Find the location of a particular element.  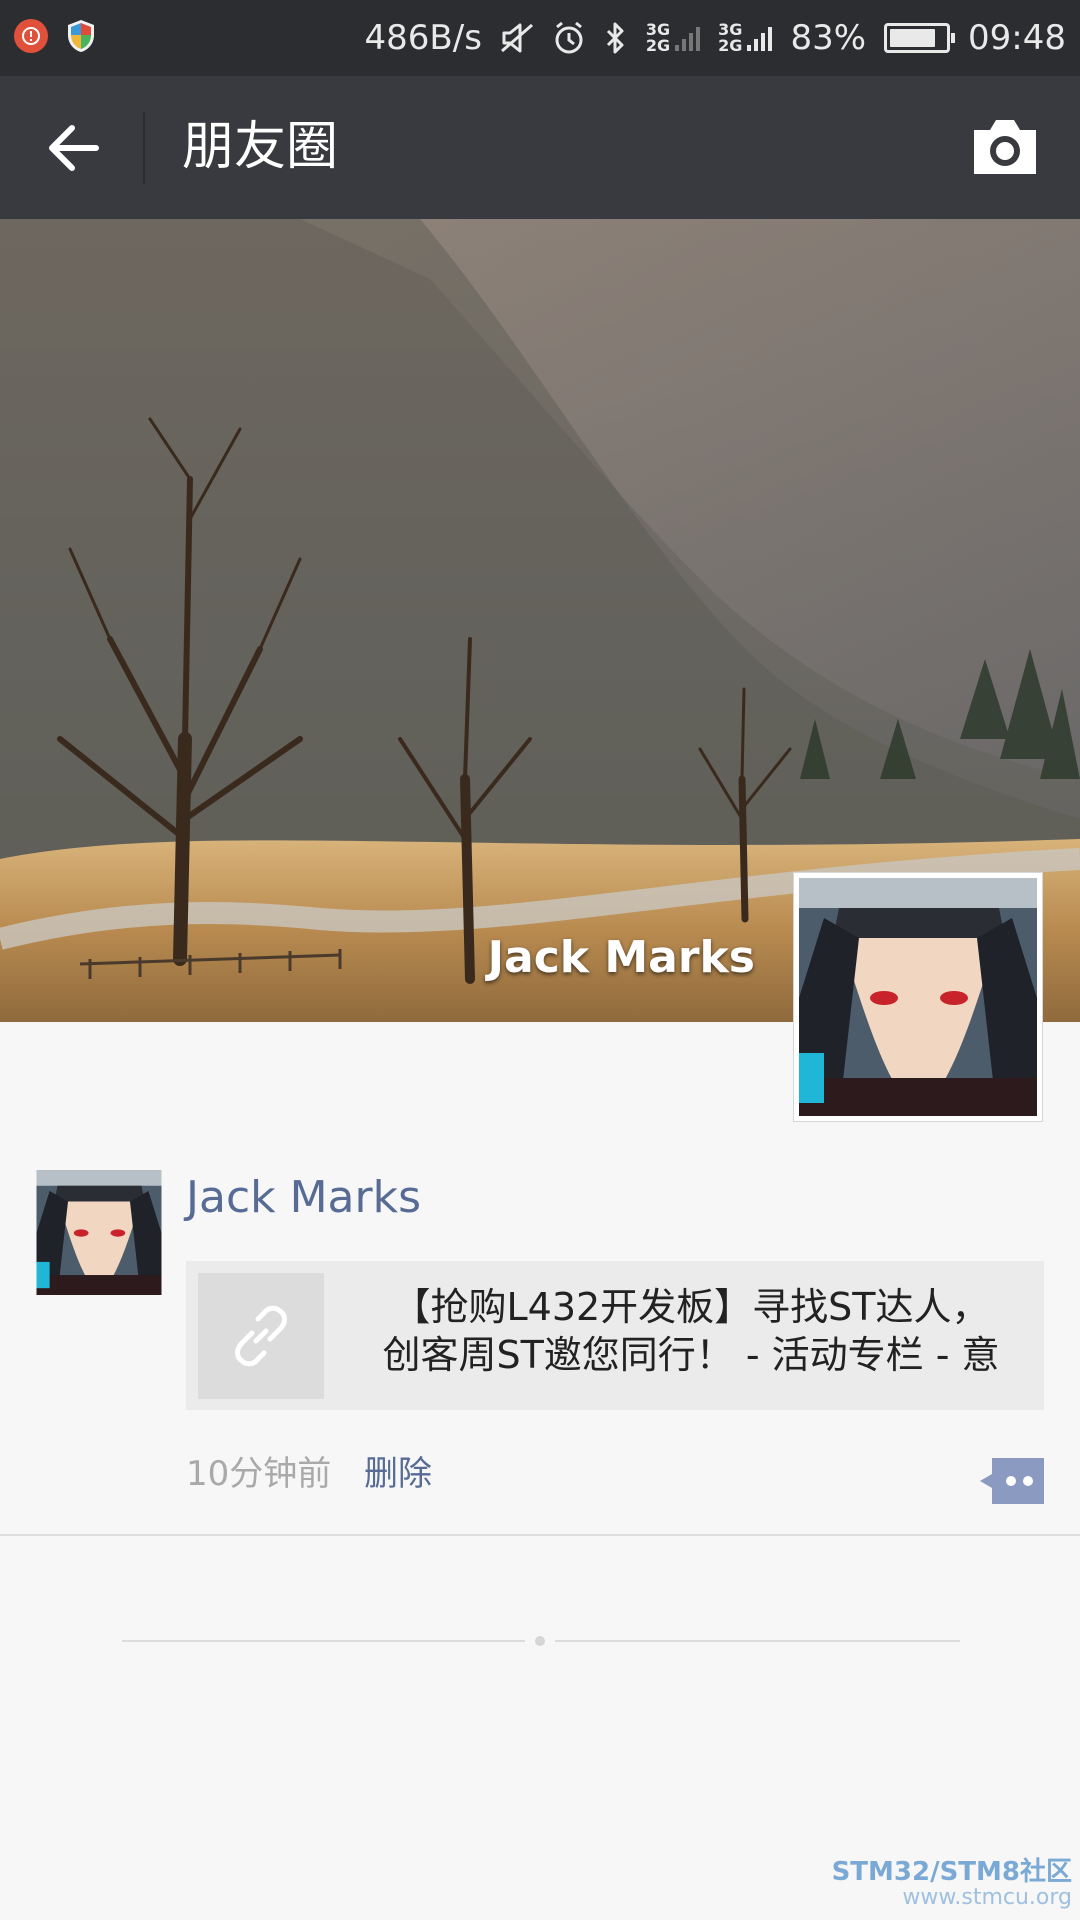

alarm-icon is located at coordinates (569, 38).